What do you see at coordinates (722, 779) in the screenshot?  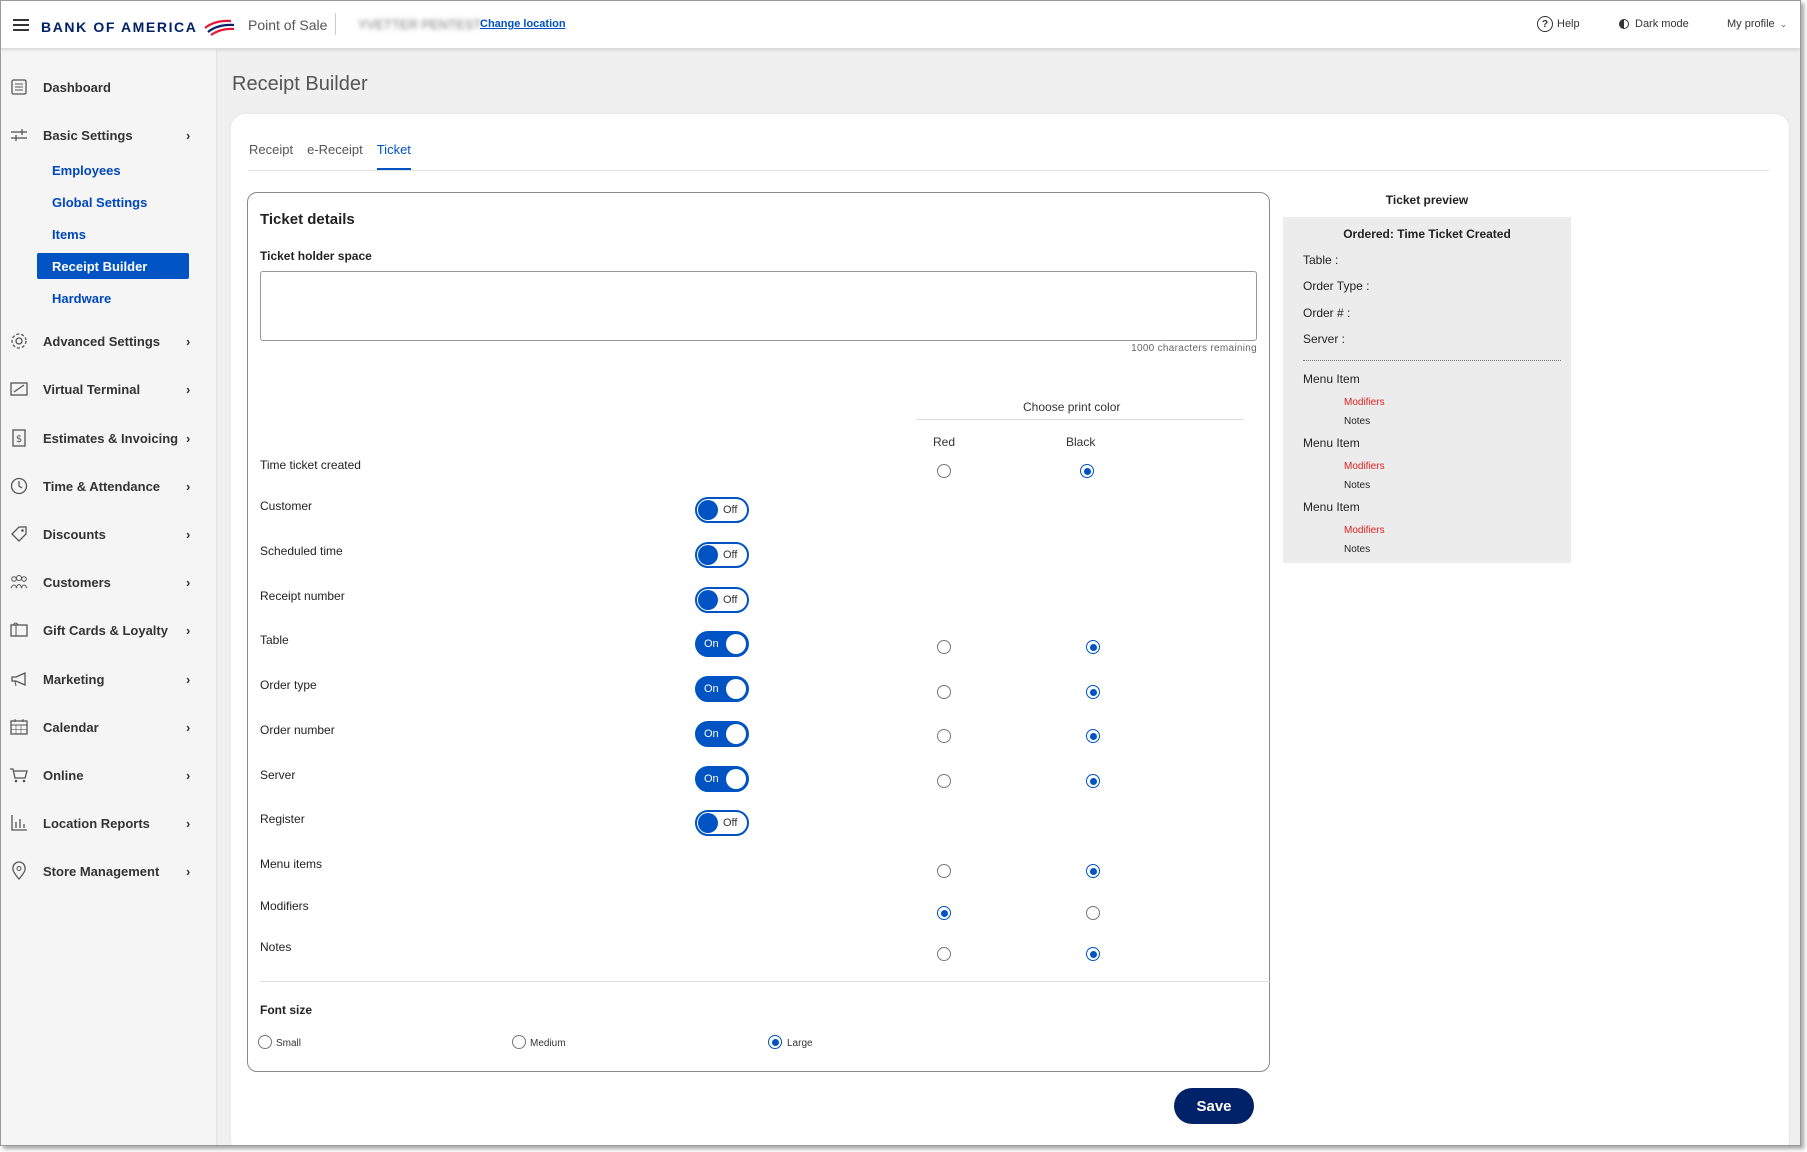 I see `toggle-server: On` at bounding box center [722, 779].